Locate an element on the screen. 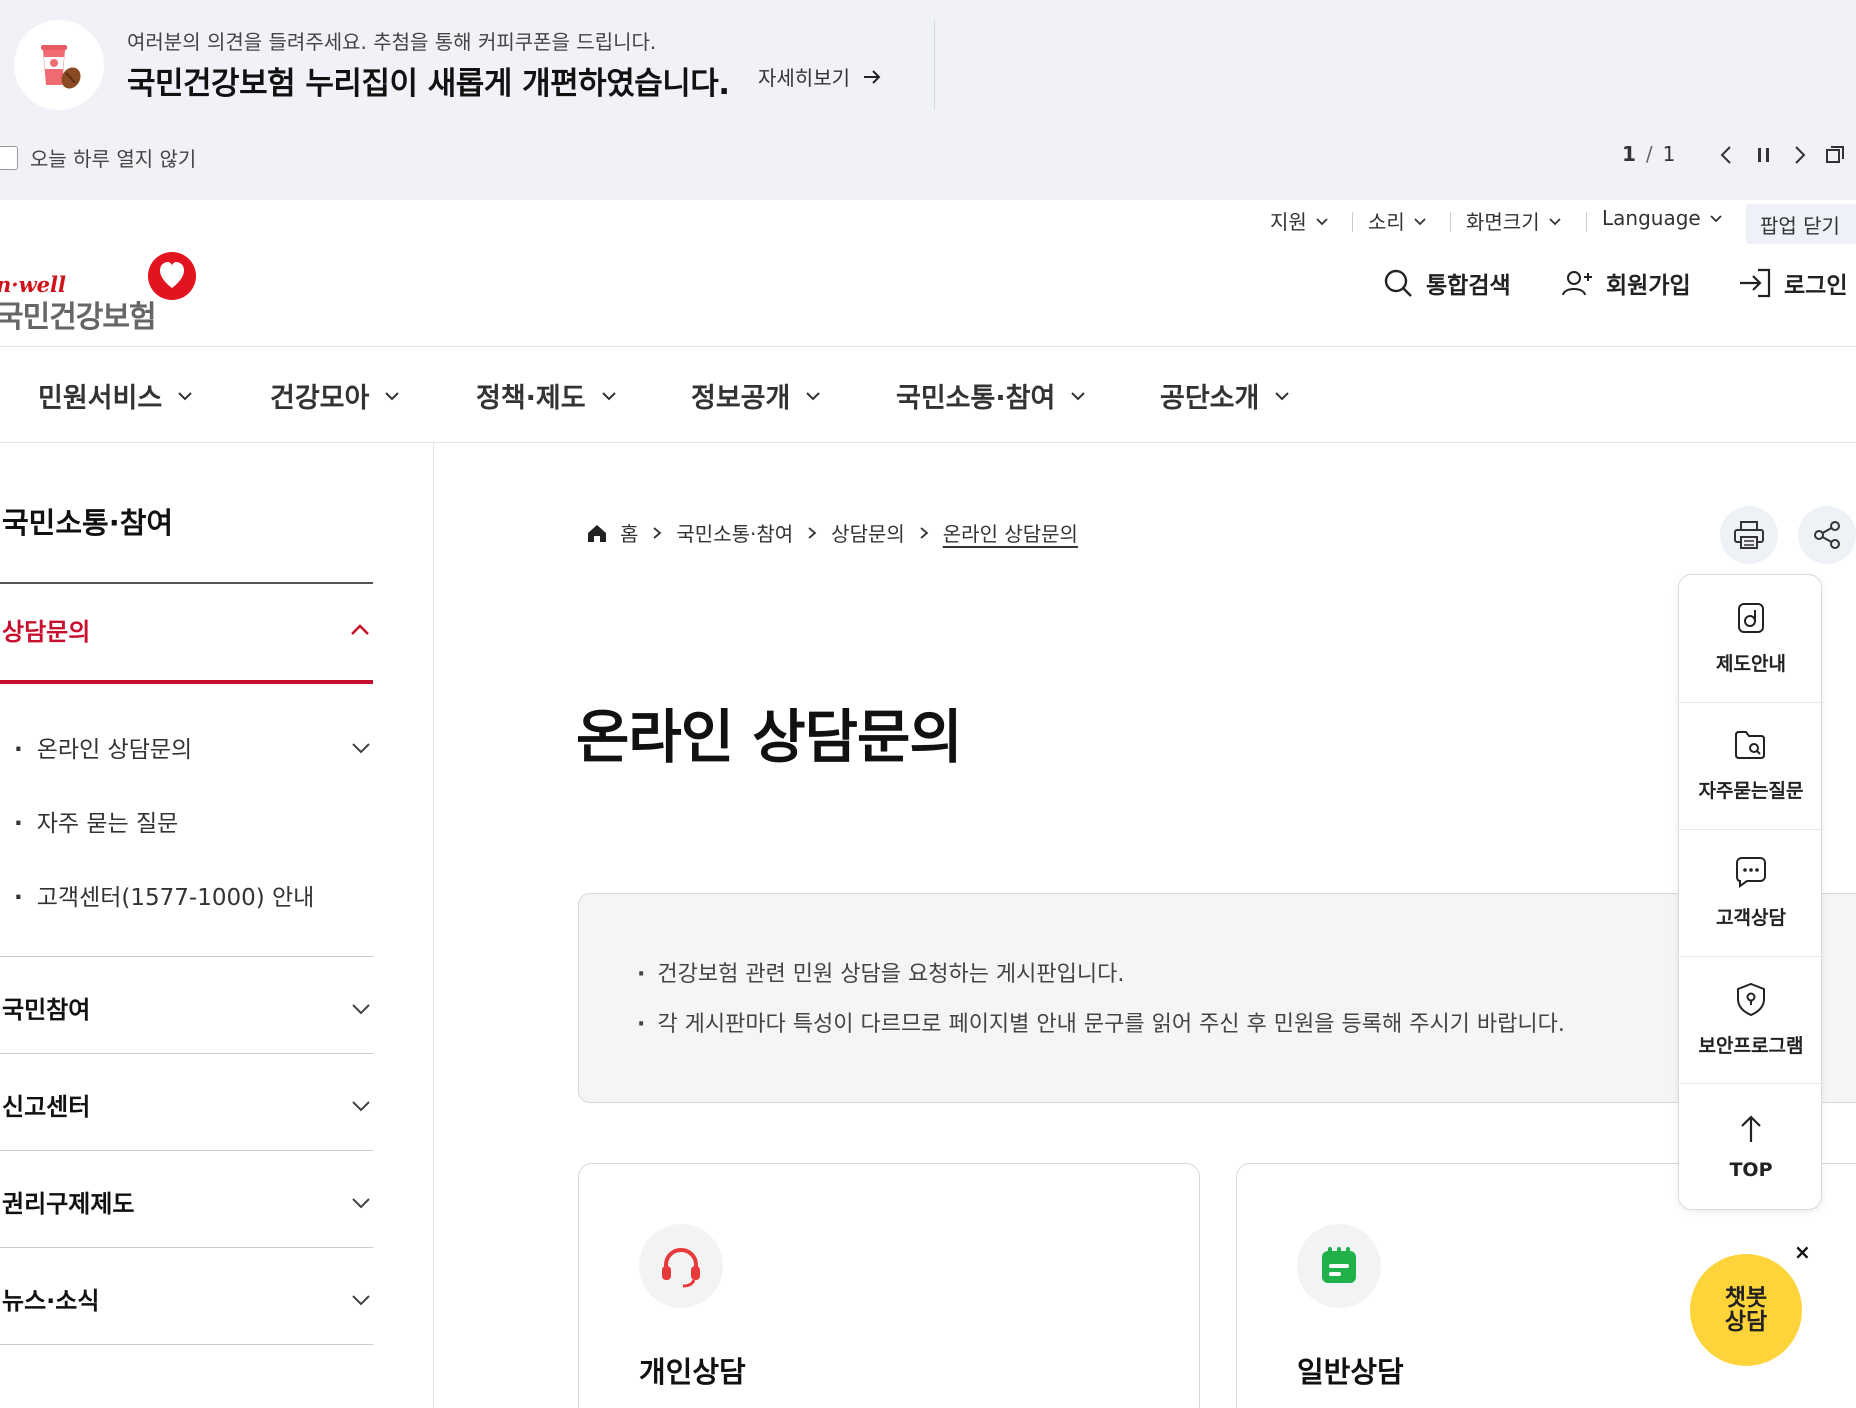 Image resolution: width=1856 pixels, height=1408 pixels. signup-button: 회원가입 is located at coordinates (1625, 283).